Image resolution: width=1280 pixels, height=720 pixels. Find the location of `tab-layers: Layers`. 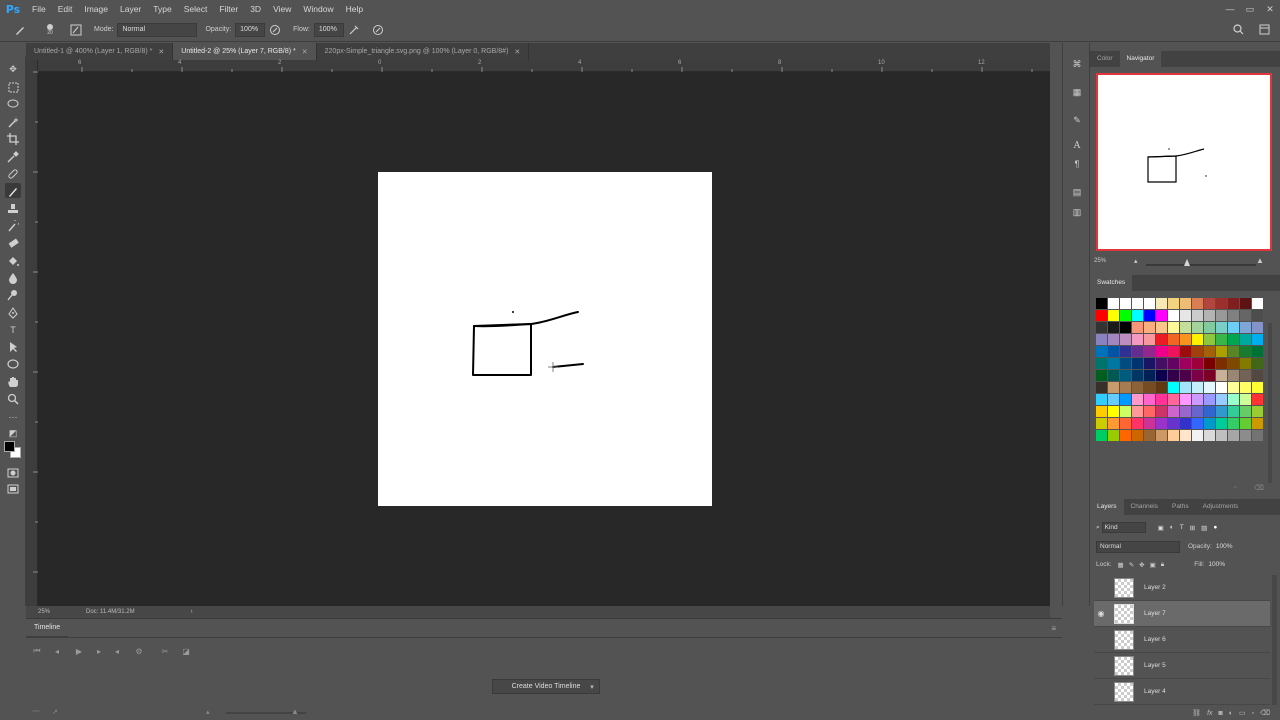

tab-layers: Layers is located at coordinates (1107, 507).